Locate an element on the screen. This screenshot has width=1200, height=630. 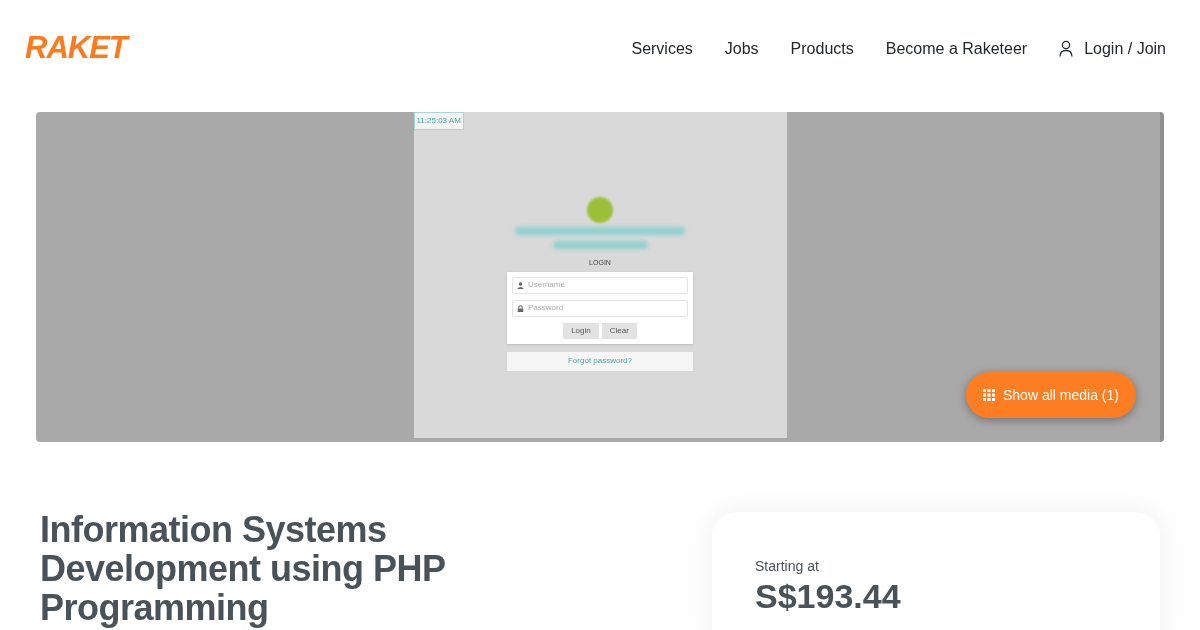
price: S$193.44 is located at coordinates (828, 596).